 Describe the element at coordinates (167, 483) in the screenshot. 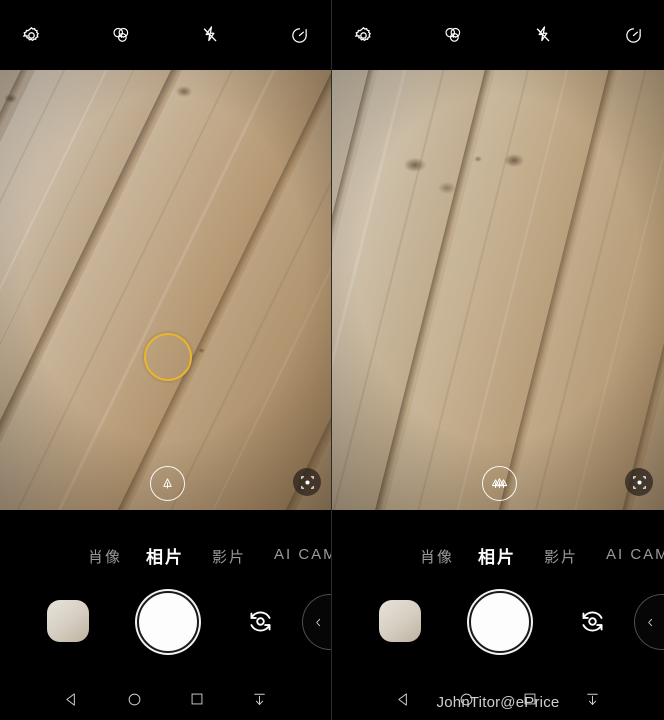

I see `single-mountain-icon` at that location.